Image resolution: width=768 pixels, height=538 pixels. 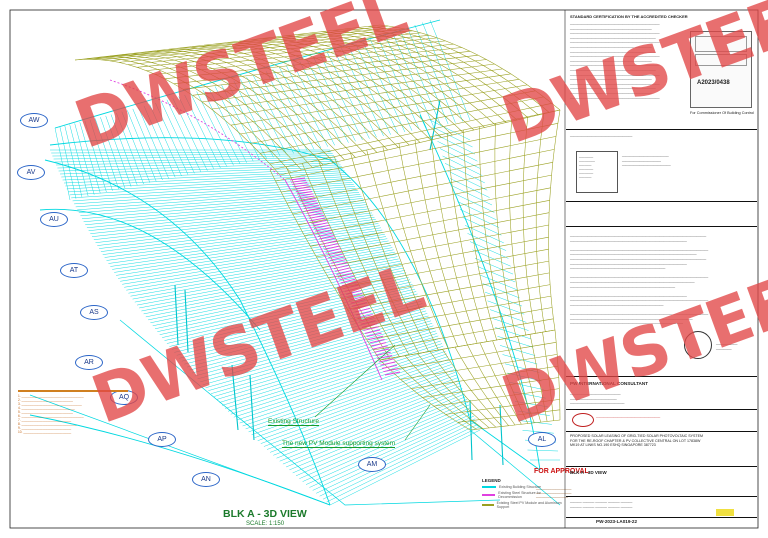 What do you see at coordinates (722, 113) in the screenshot?
I see `commissioner-text: For Commissioner Of Building Control` at bounding box center [722, 113].